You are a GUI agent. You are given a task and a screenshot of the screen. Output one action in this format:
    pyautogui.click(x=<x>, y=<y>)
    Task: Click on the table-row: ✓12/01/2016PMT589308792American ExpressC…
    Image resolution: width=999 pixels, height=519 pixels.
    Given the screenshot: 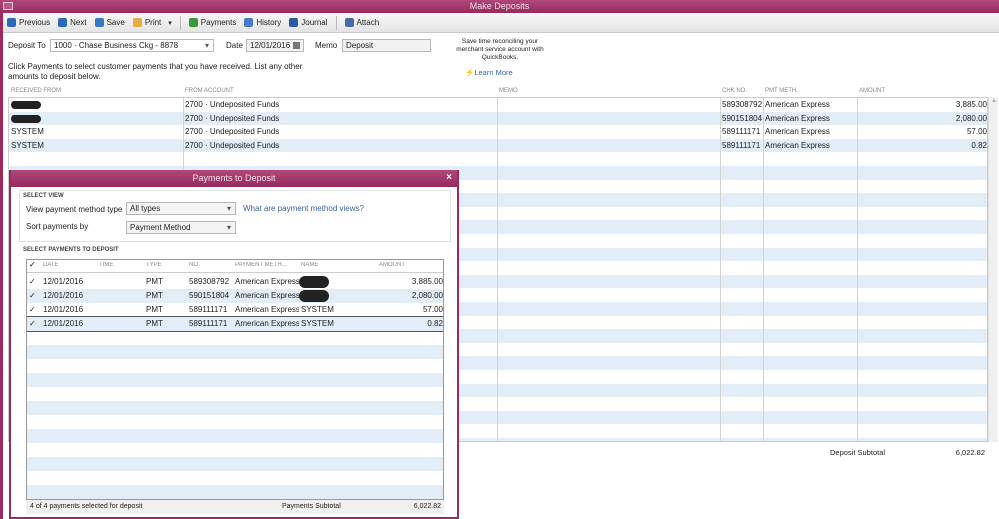 What is the action you would take?
    pyautogui.click(x=235, y=282)
    